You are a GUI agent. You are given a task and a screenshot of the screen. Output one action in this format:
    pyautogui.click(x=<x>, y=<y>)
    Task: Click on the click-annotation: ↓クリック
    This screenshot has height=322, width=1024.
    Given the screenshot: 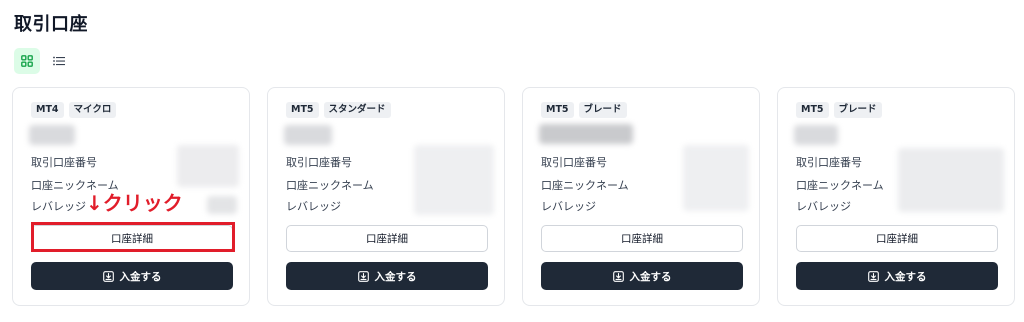 What is the action you would take?
    pyautogui.click(x=134, y=203)
    